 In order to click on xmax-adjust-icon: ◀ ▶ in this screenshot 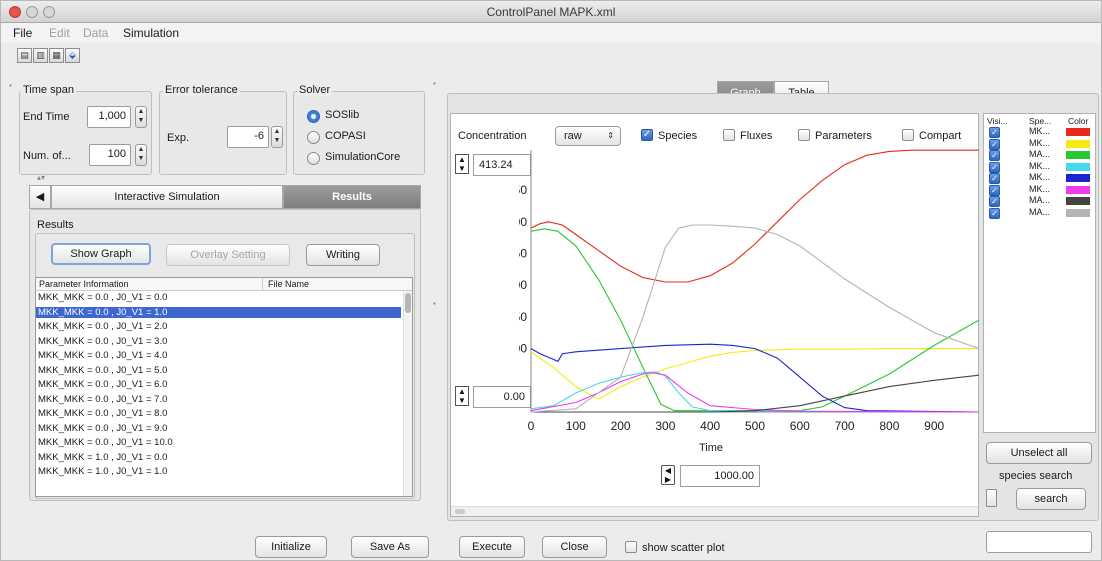, I will do `click(668, 475)`.